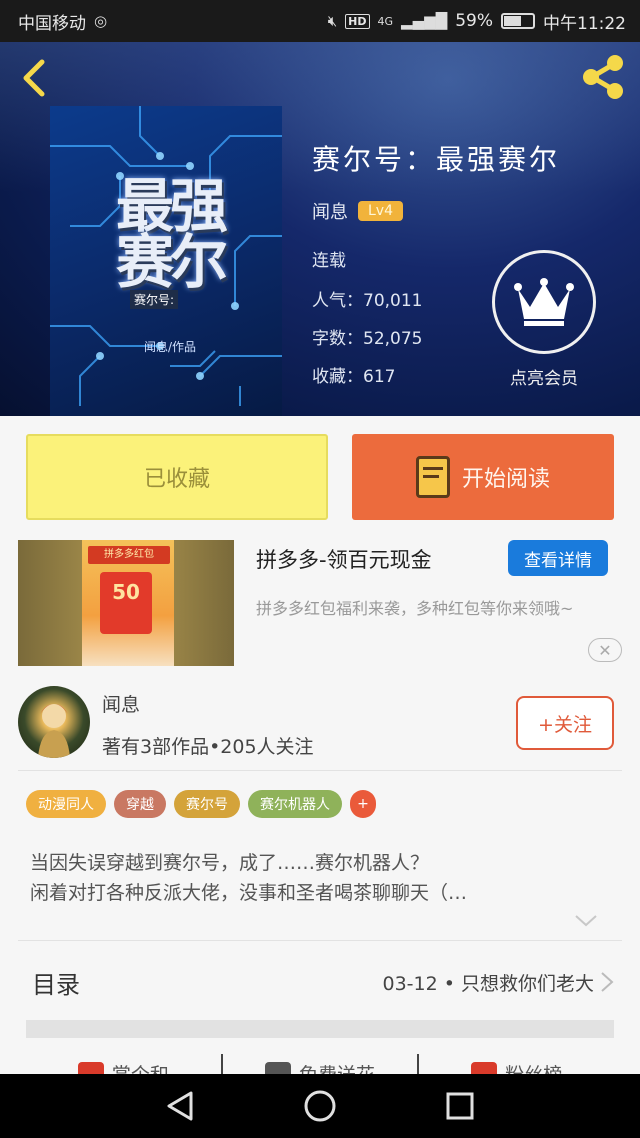 The image size is (640, 1138). What do you see at coordinates (330, 211) in the screenshot?
I see `author-name: 闻息` at bounding box center [330, 211].